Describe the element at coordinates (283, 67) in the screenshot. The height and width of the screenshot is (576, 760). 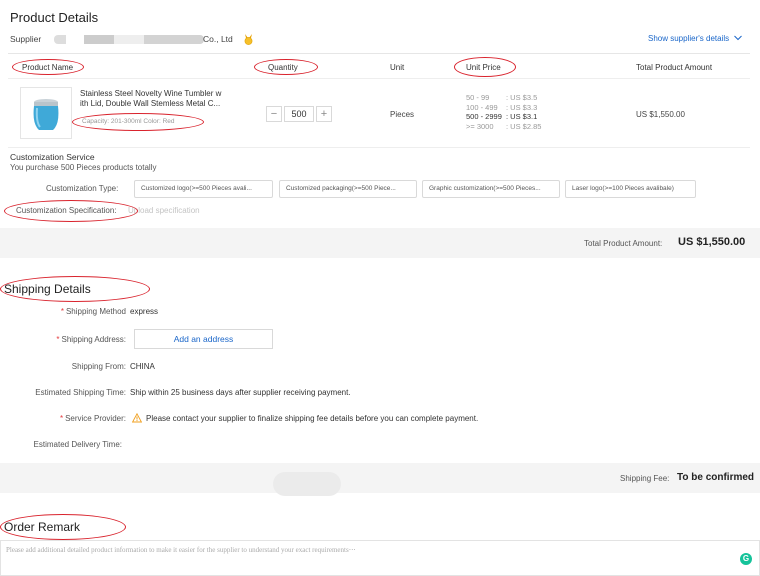
I see `col-header-quantity: Quantity` at that location.